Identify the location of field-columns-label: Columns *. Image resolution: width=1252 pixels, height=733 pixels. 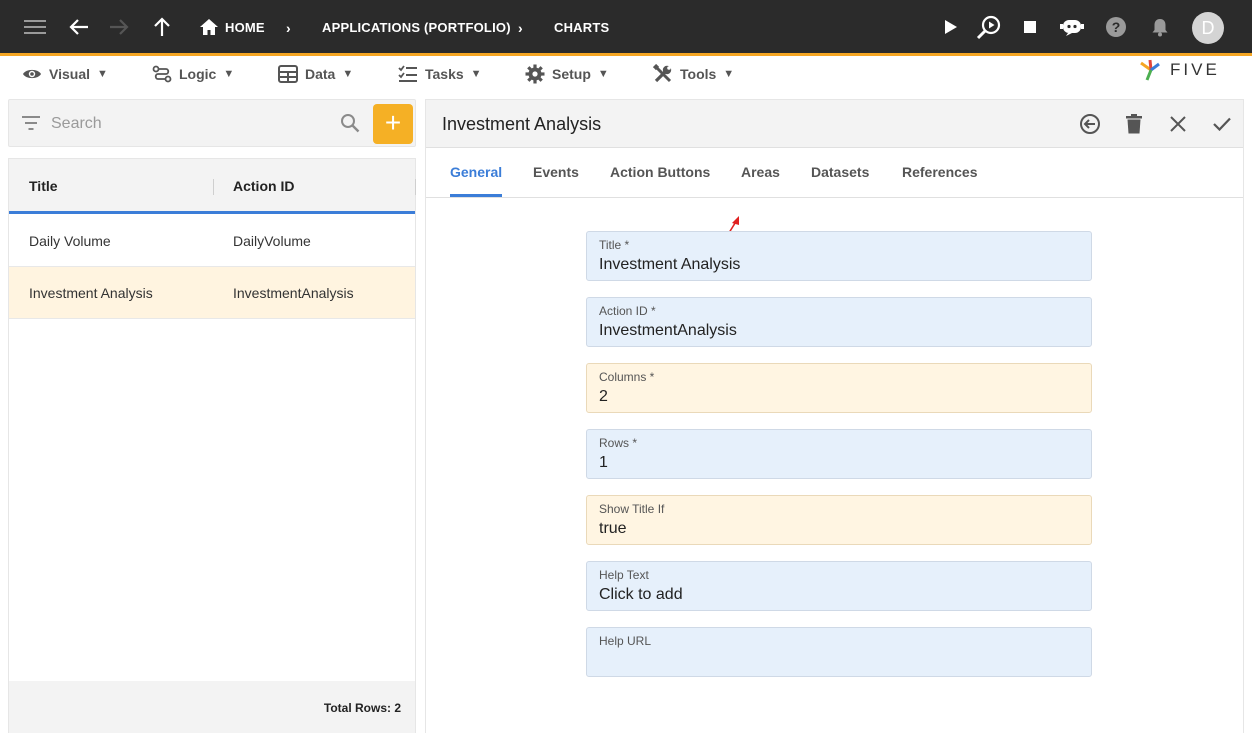
(627, 377).